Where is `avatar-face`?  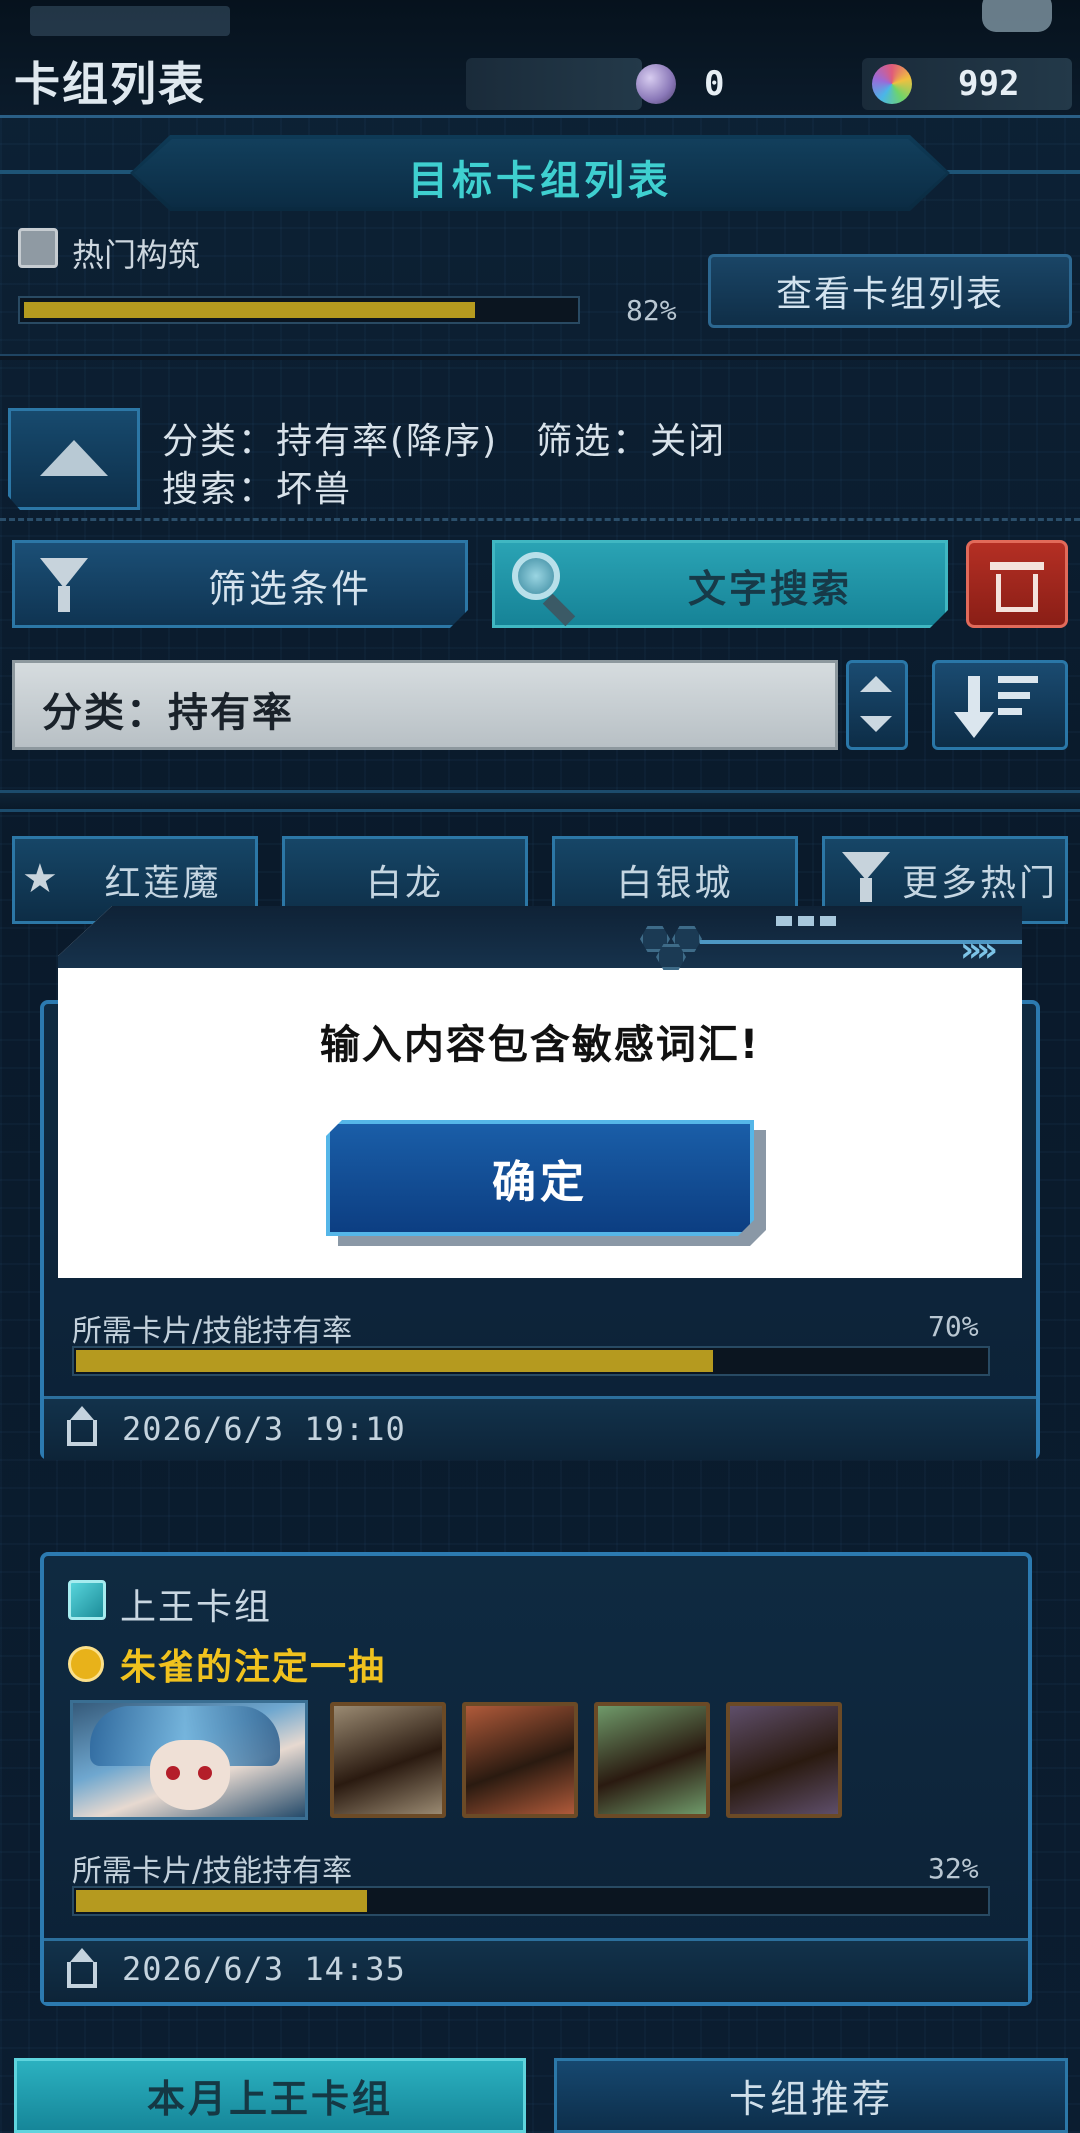
avatar-face is located at coordinates (190, 1775).